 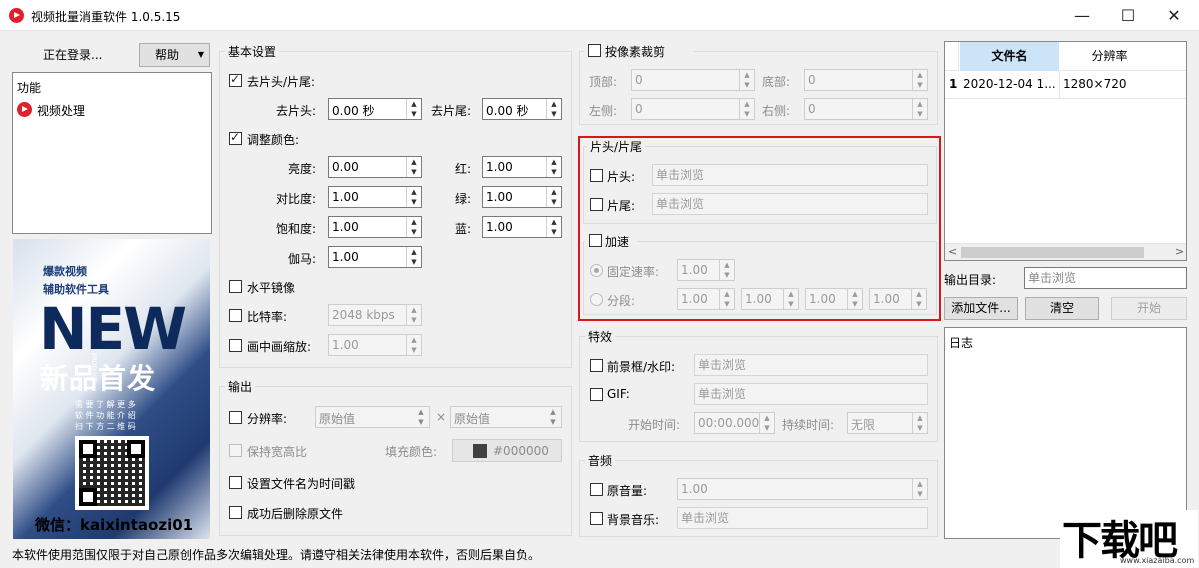 What do you see at coordinates (522, 109) in the screenshot?
I see `tail-trim-spinner: 0.00 秒 ▲ ▼` at bounding box center [522, 109].